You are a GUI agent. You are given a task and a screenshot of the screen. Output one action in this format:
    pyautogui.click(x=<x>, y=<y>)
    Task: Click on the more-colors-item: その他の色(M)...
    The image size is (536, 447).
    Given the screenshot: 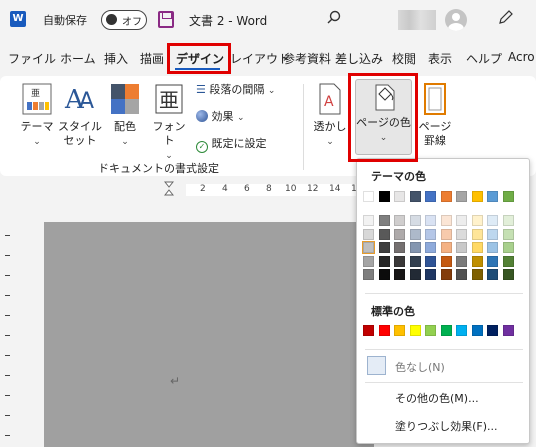 What is the action you would take?
    pyautogui.click(x=437, y=398)
    